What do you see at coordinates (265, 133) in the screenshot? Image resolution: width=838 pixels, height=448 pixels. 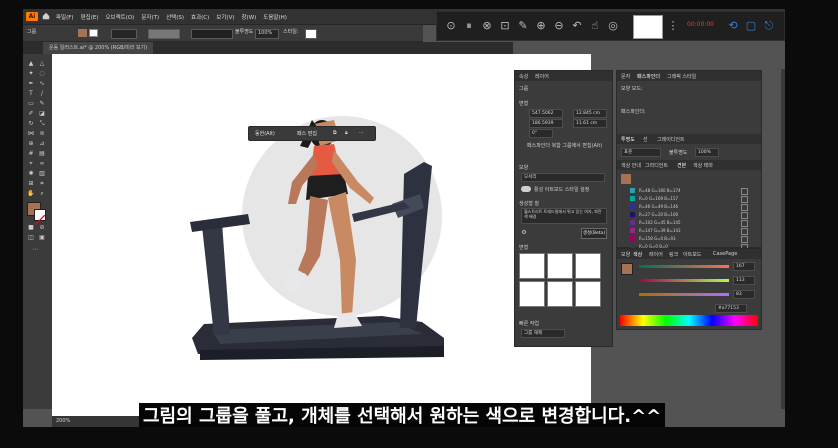 I see `ungroup-button: 동한(Alt)` at bounding box center [265, 133].